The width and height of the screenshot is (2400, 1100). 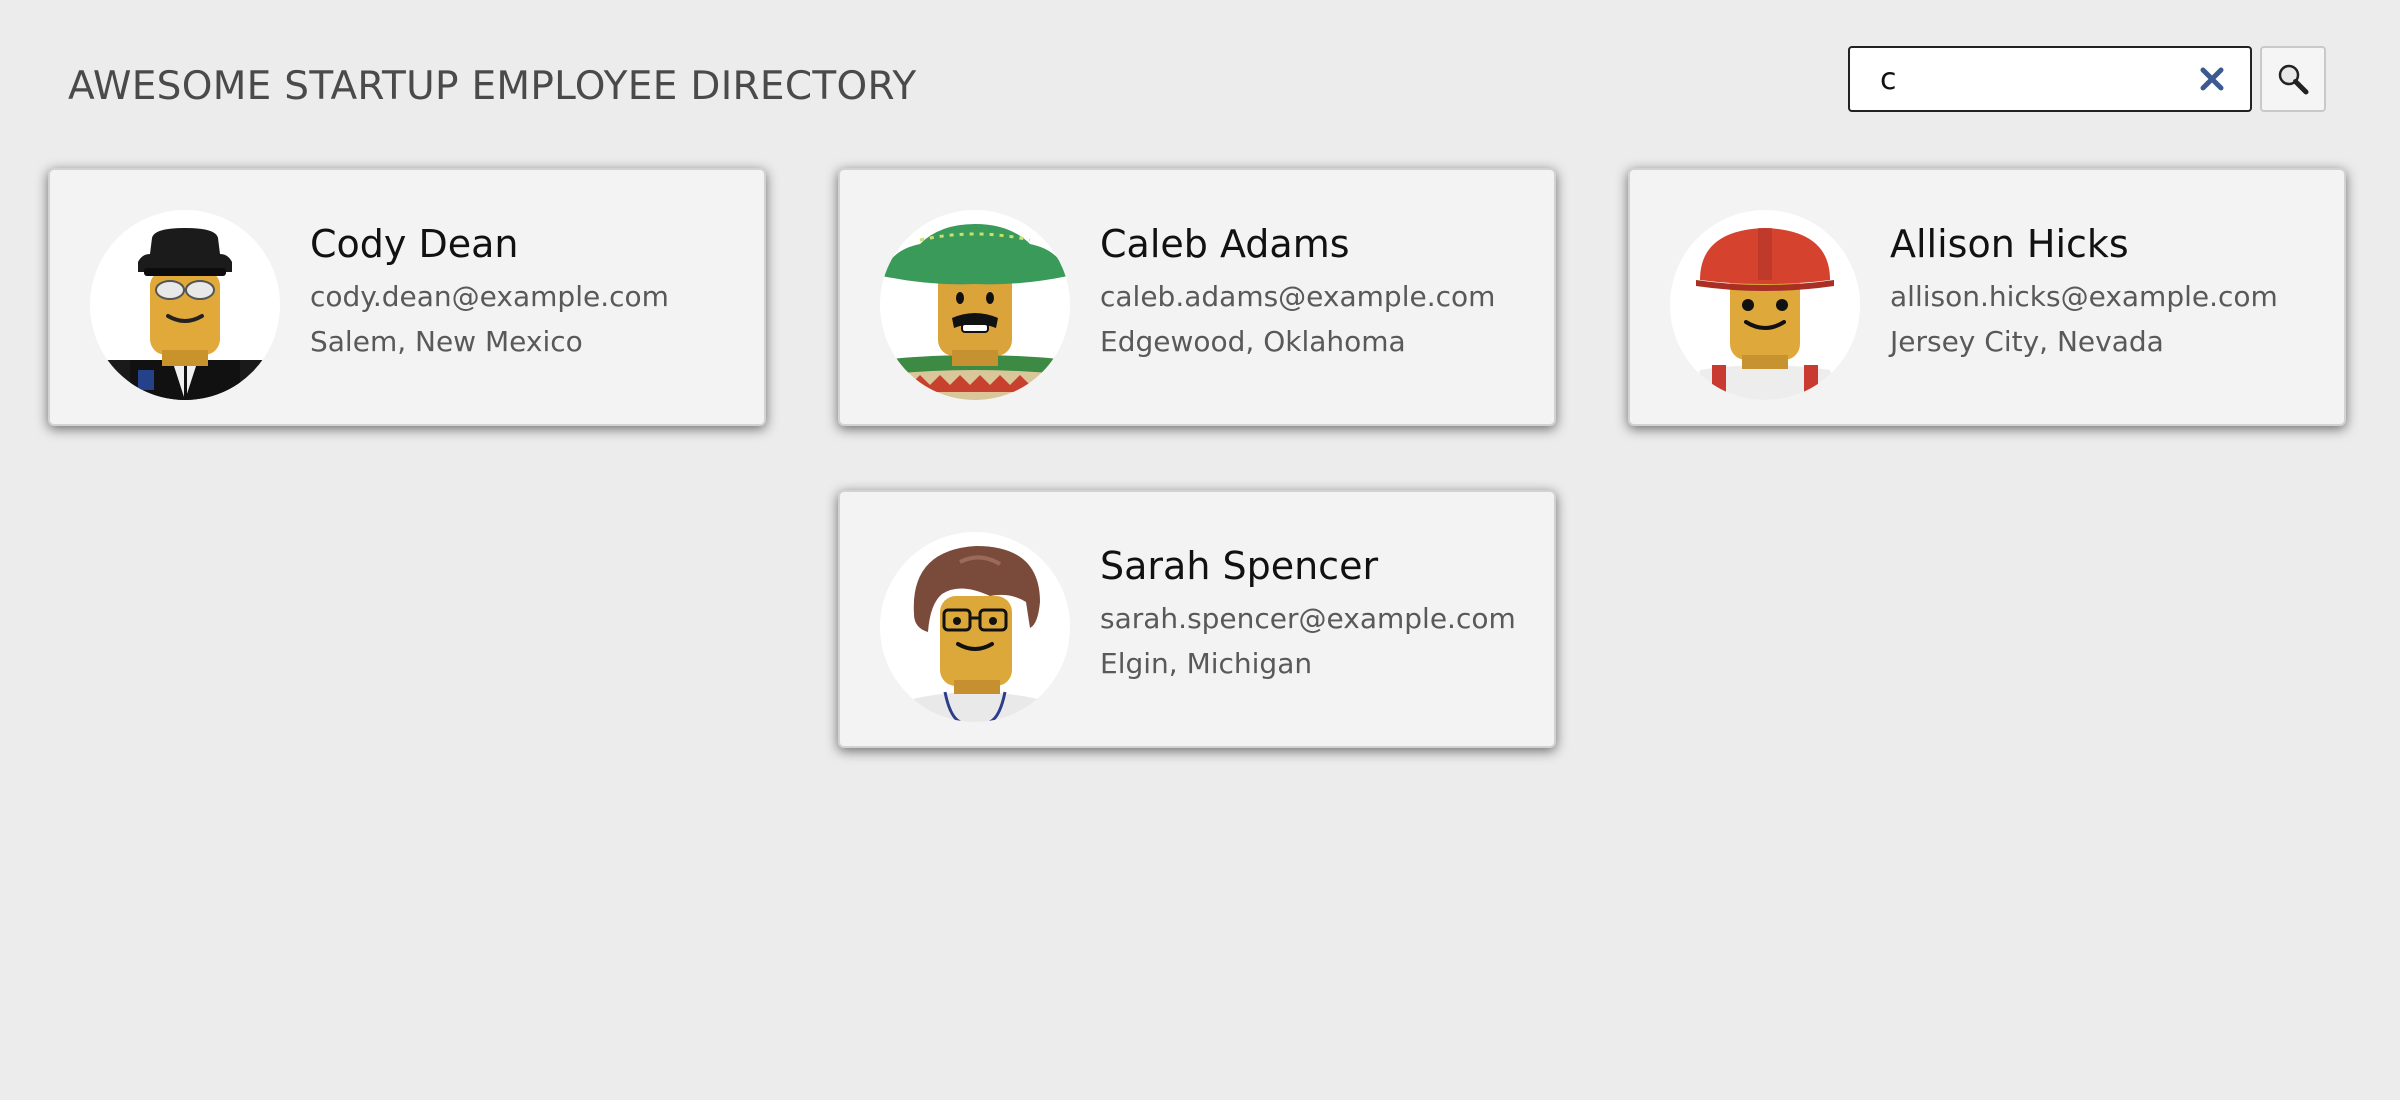 I want to click on employee-email: sarah.spencer@example.com, so click(x=1308, y=618).